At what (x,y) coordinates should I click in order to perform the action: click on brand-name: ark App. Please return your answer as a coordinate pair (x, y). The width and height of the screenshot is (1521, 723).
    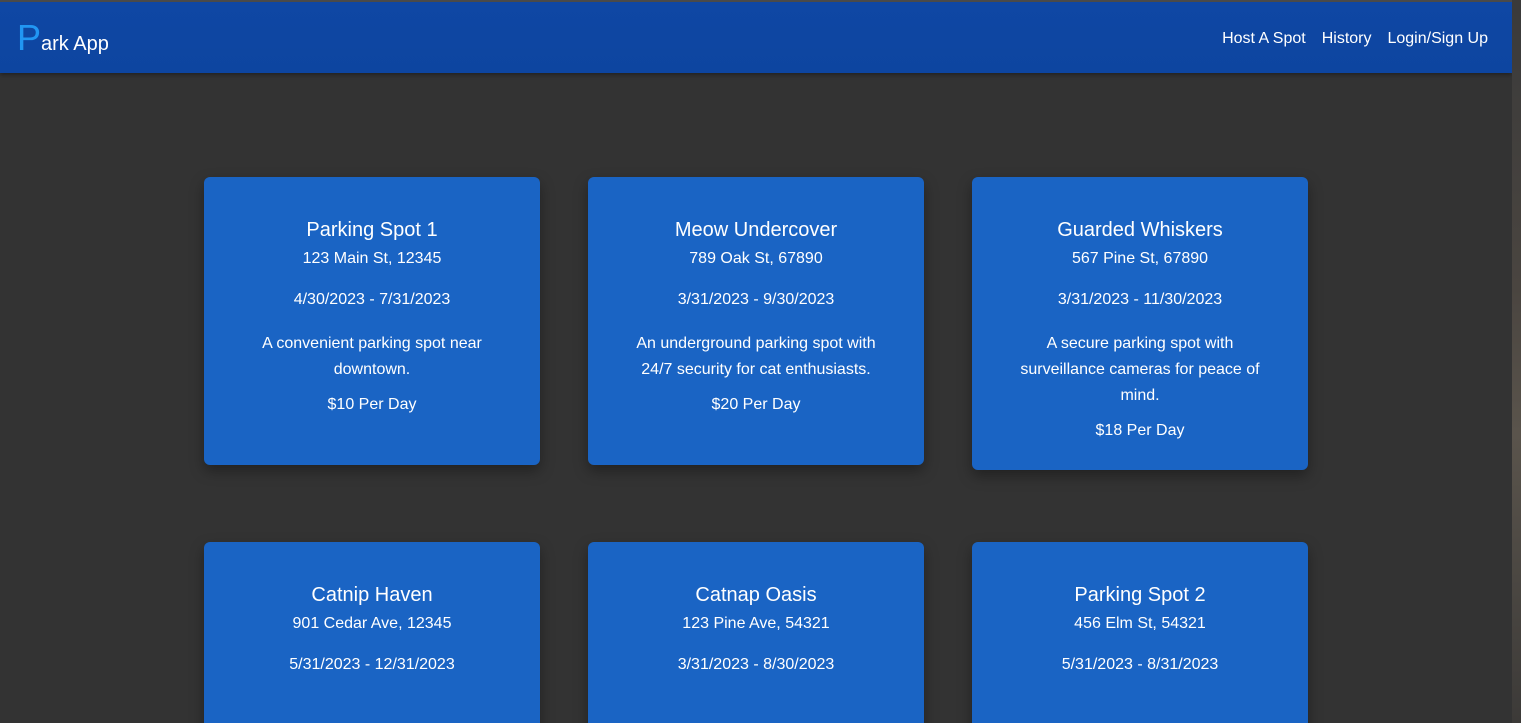
    Looking at the image, I should click on (75, 44).